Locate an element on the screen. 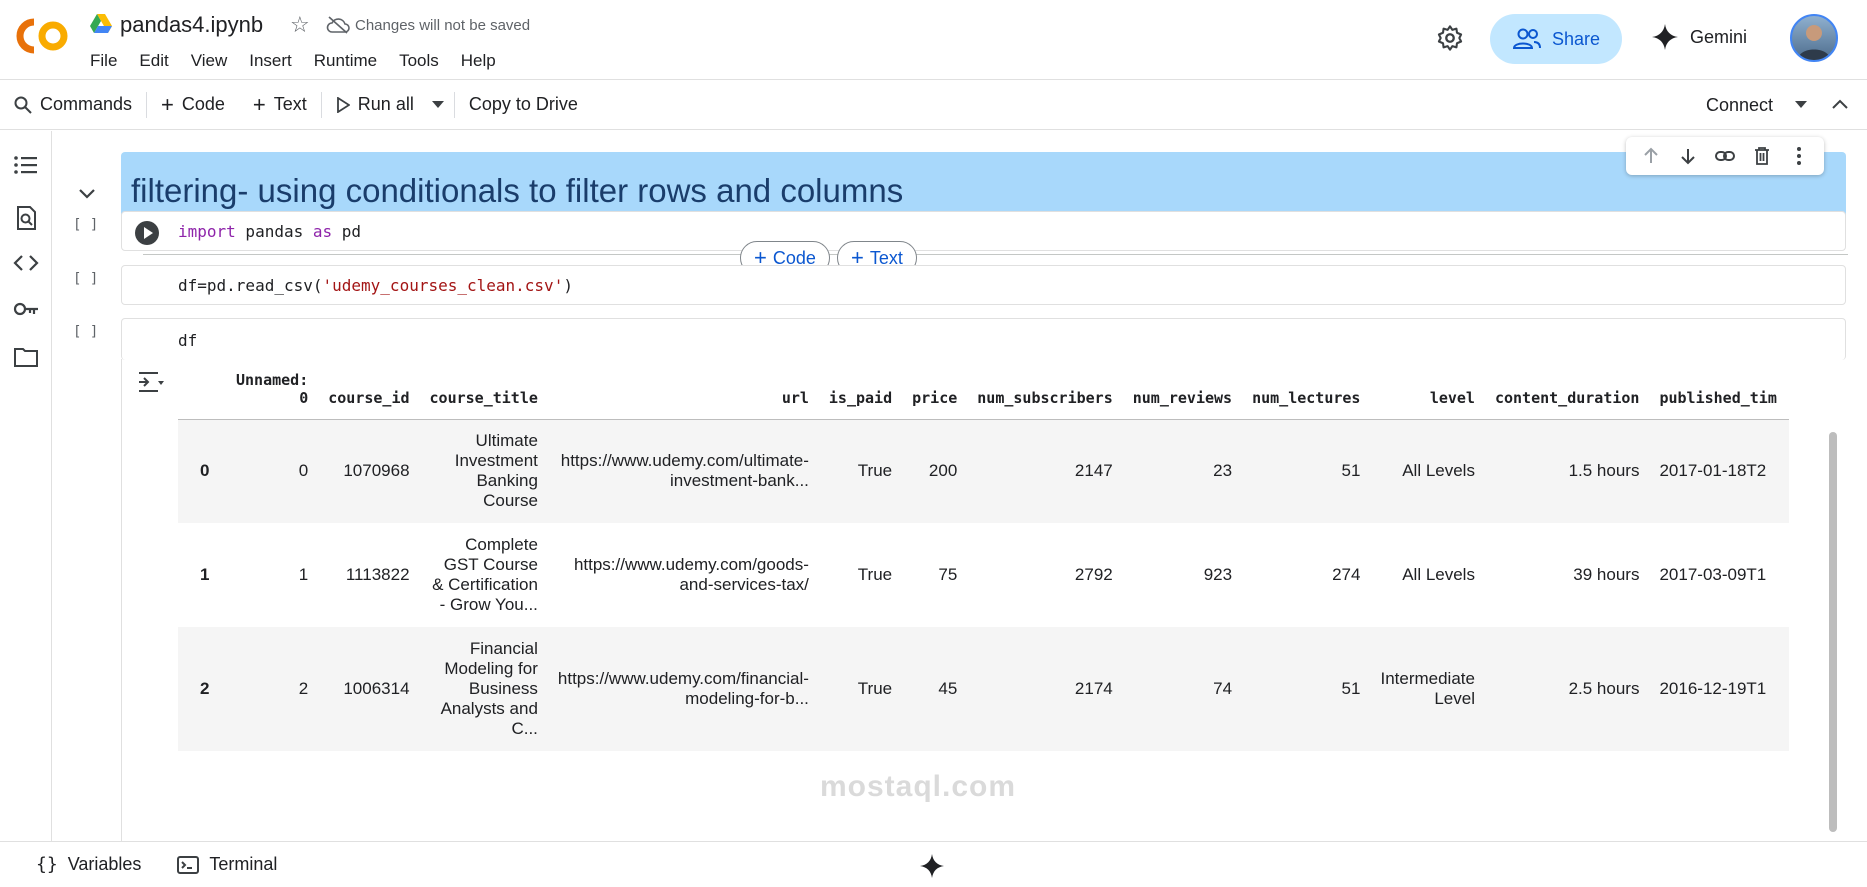 The width and height of the screenshot is (1867, 887). avatar is located at coordinates (1814, 38).